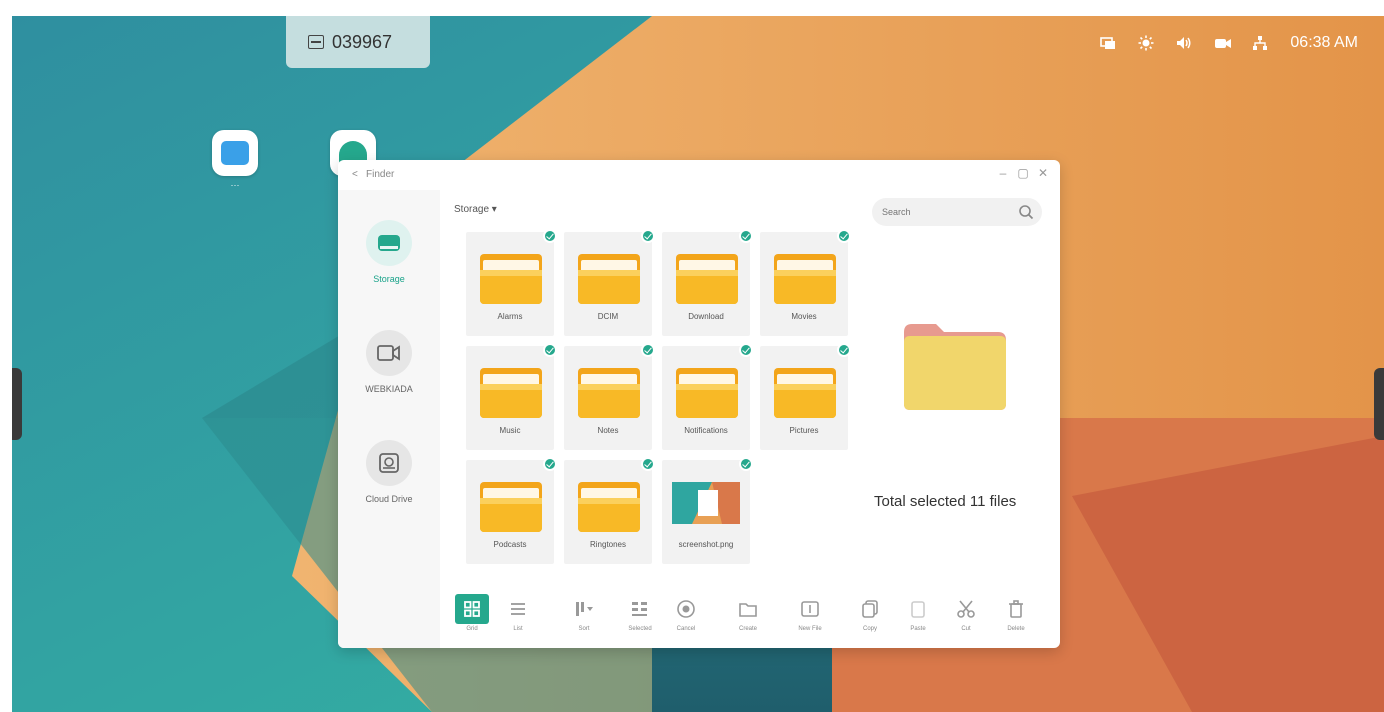 This screenshot has width=1384, height=712. I want to click on sidebar-item-label: Storage, so click(389, 279).